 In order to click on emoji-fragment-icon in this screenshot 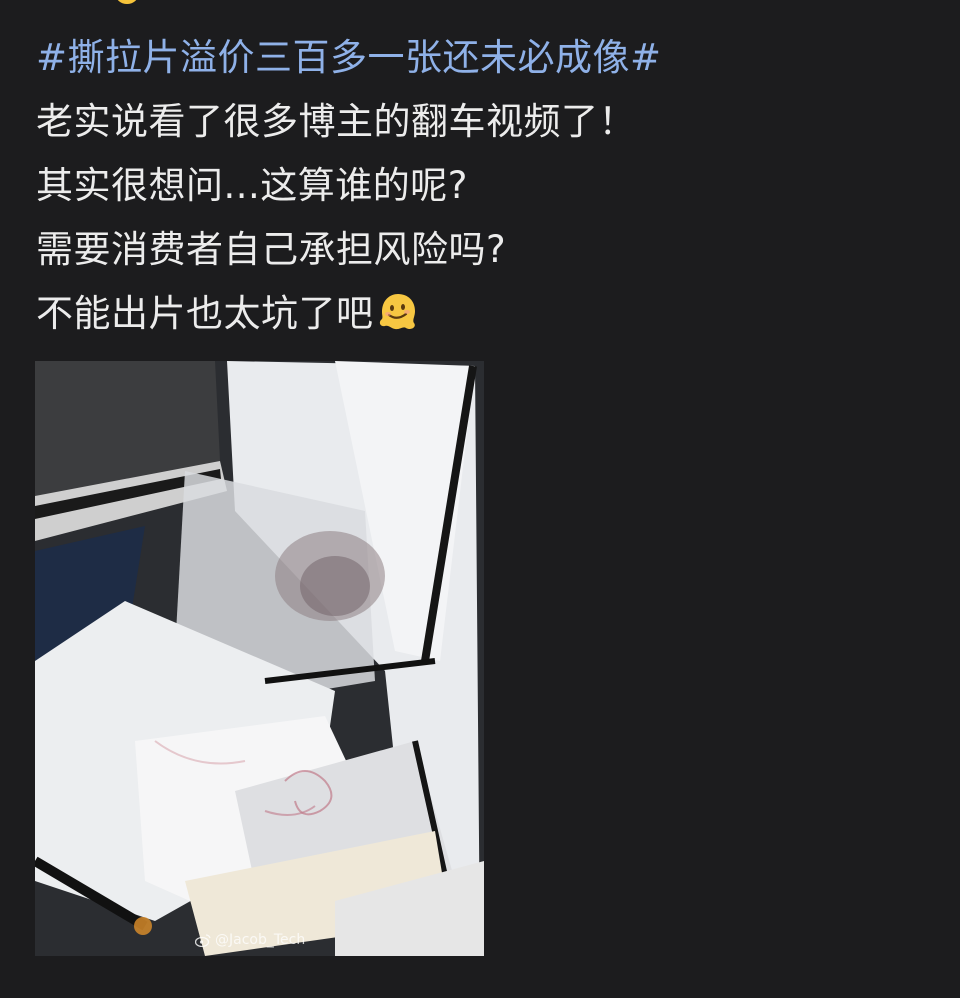, I will do `click(127, 2)`.